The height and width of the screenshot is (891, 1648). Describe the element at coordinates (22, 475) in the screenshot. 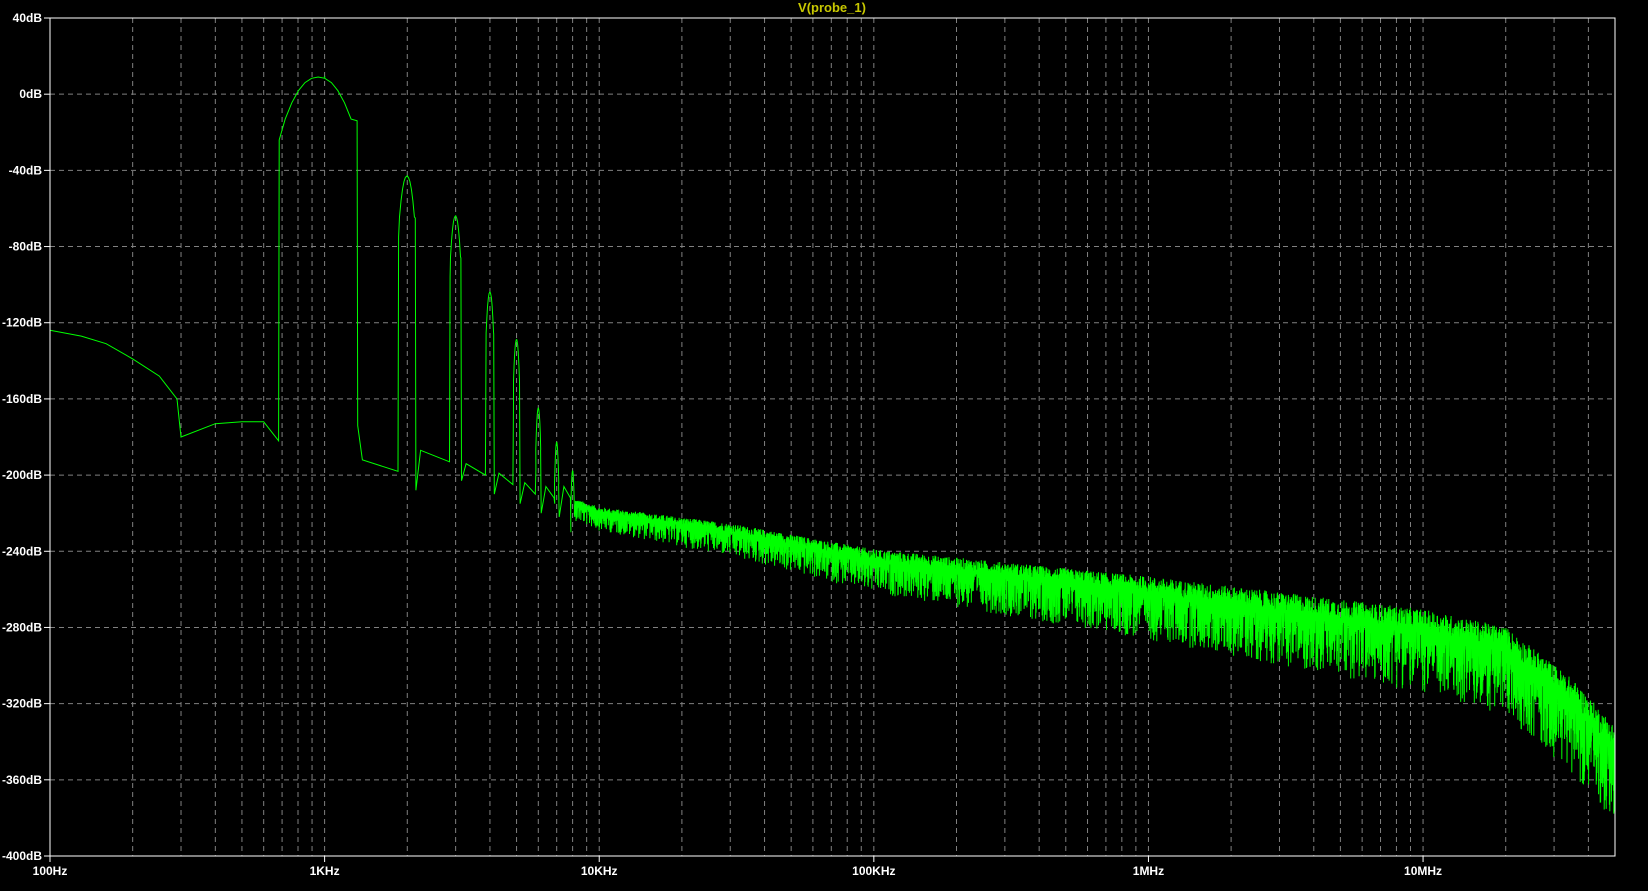

I see `y-tick-label: -200dB` at that location.